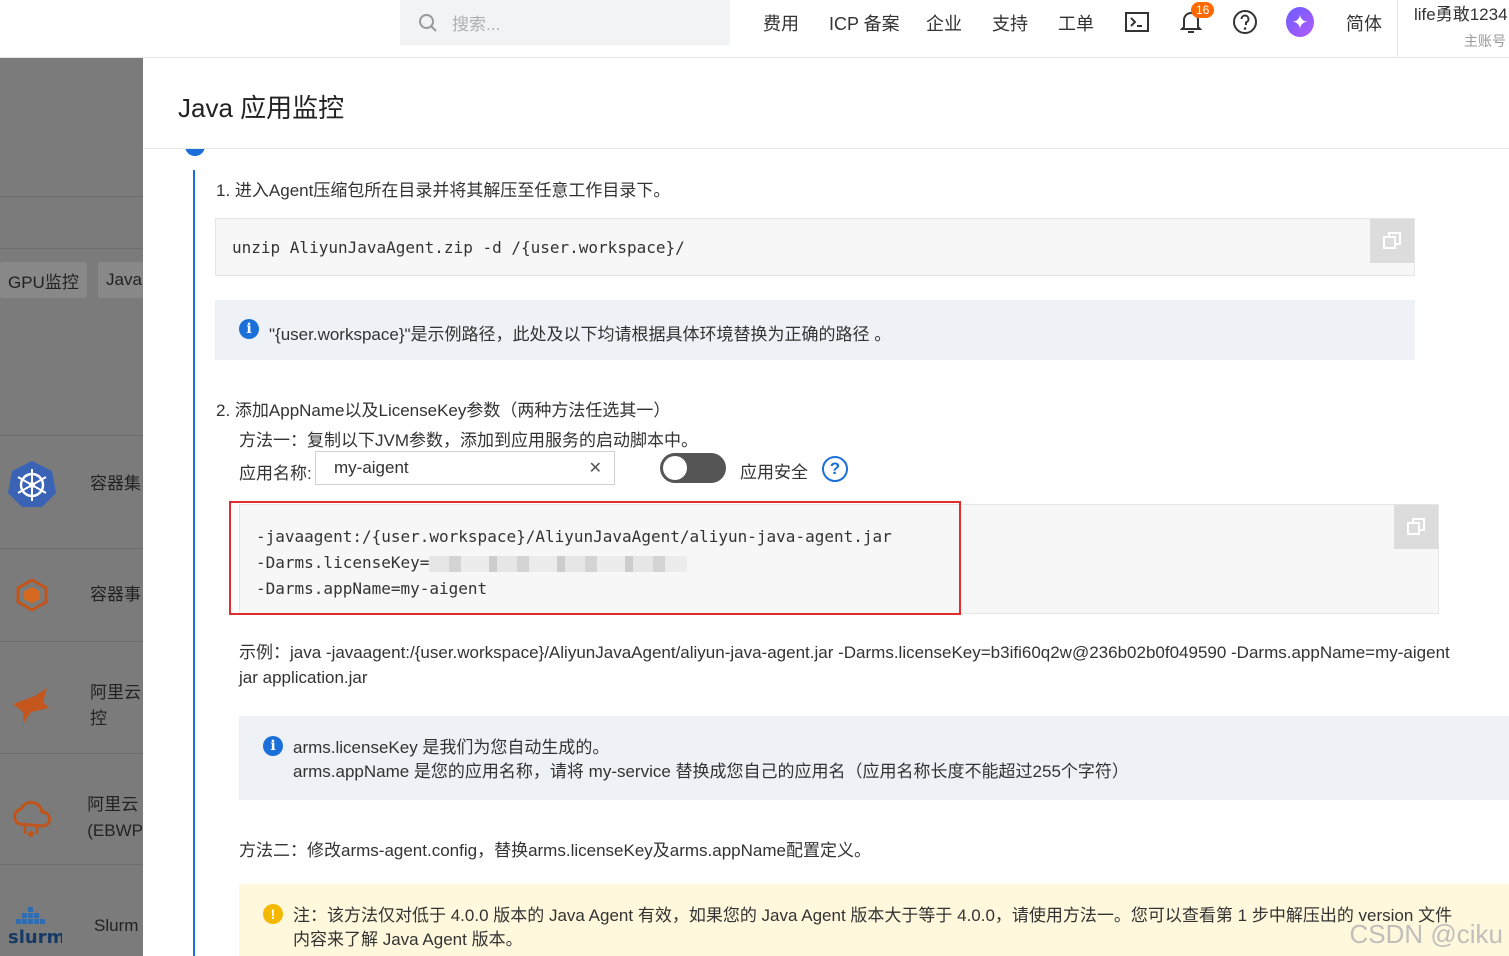 This screenshot has height=956, width=1509. I want to click on tab-gpu-monitor: GPU监控, so click(43, 280).